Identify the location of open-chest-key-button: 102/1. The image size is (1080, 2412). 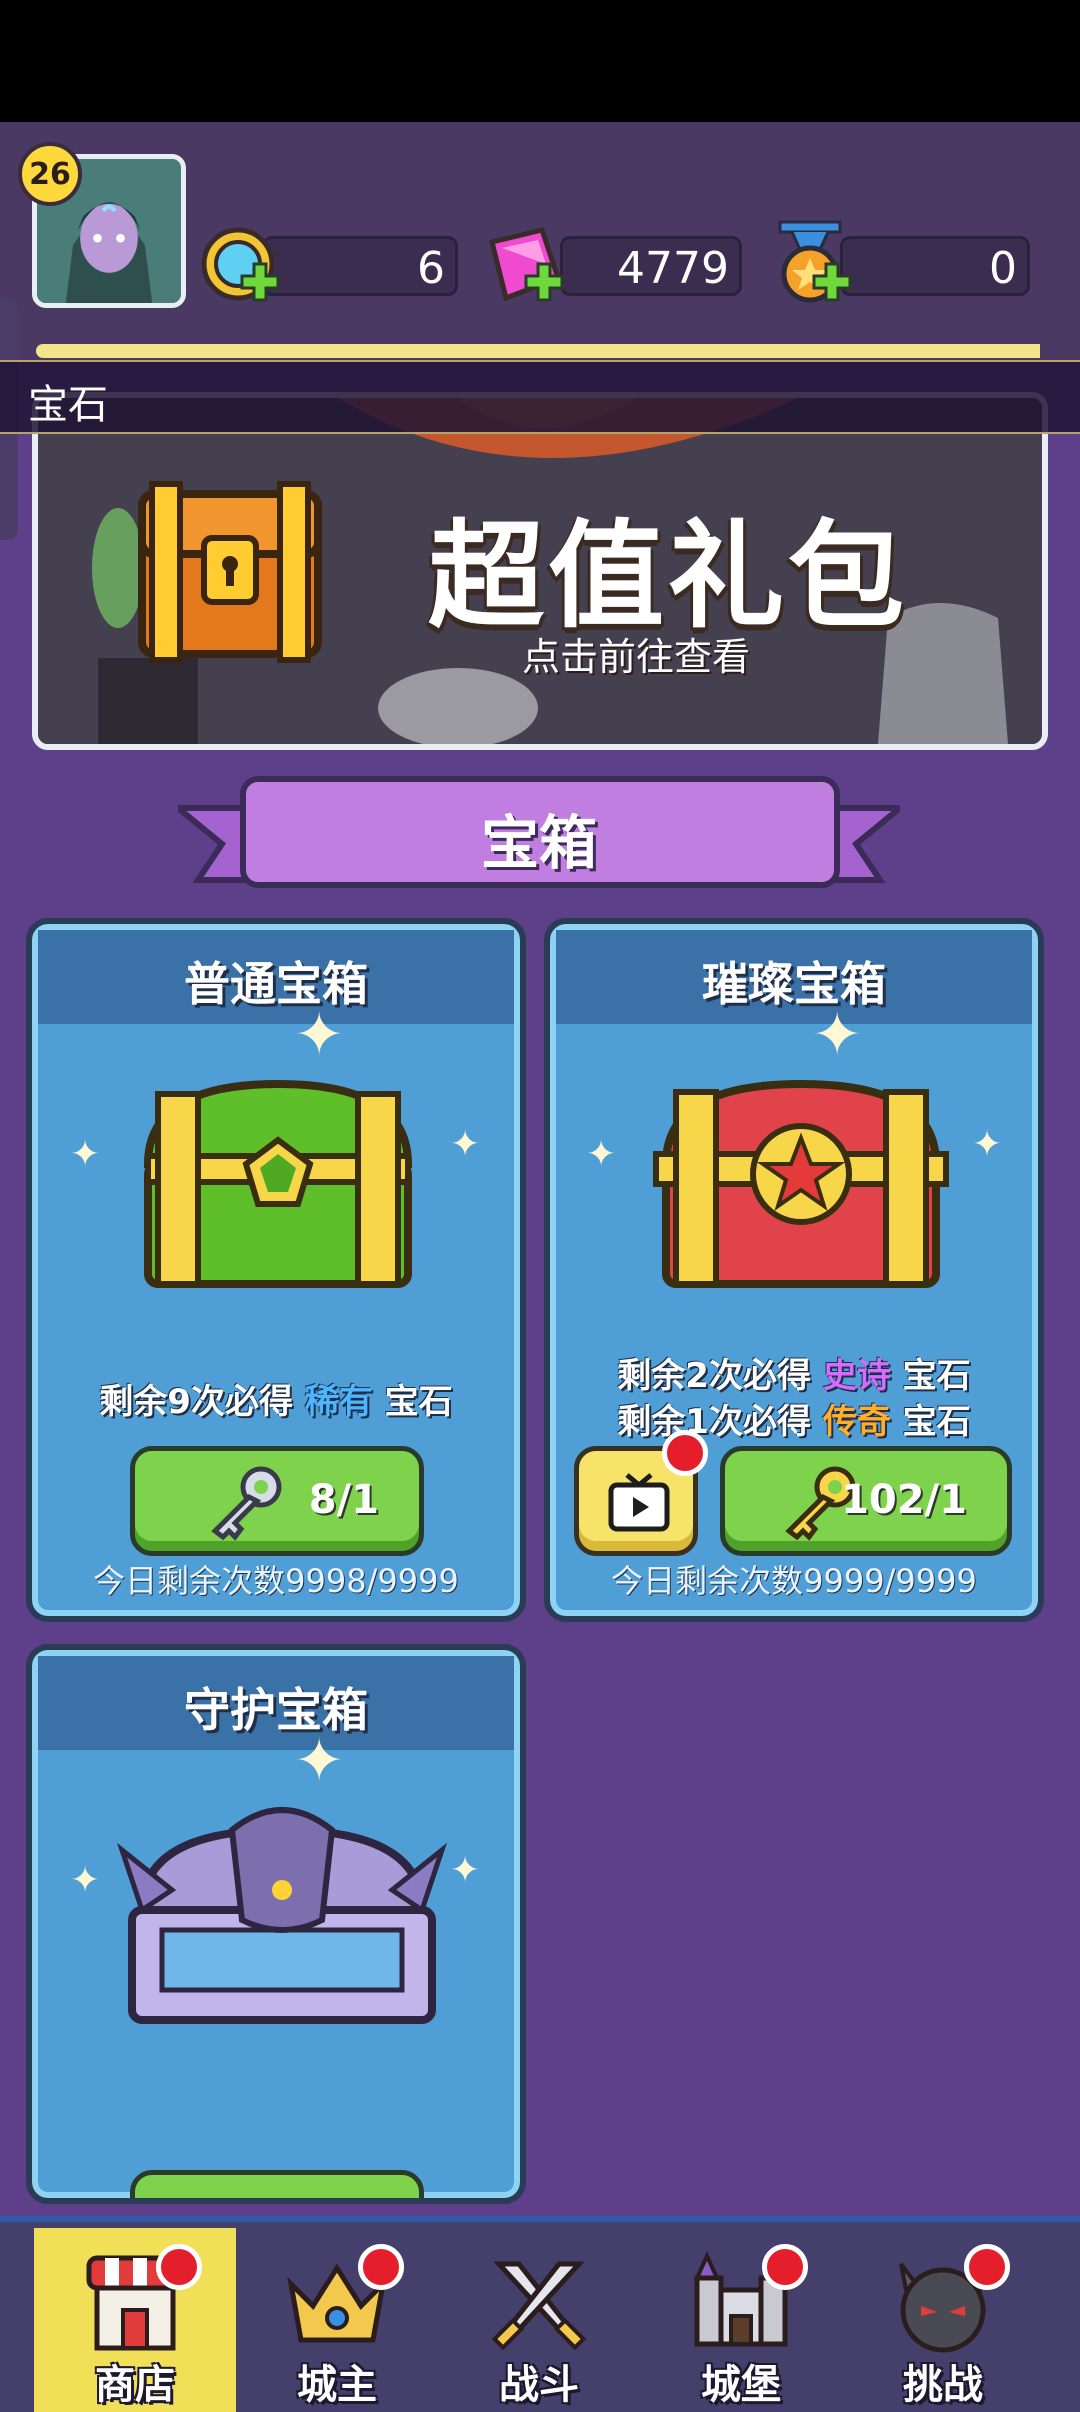
(866, 1501).